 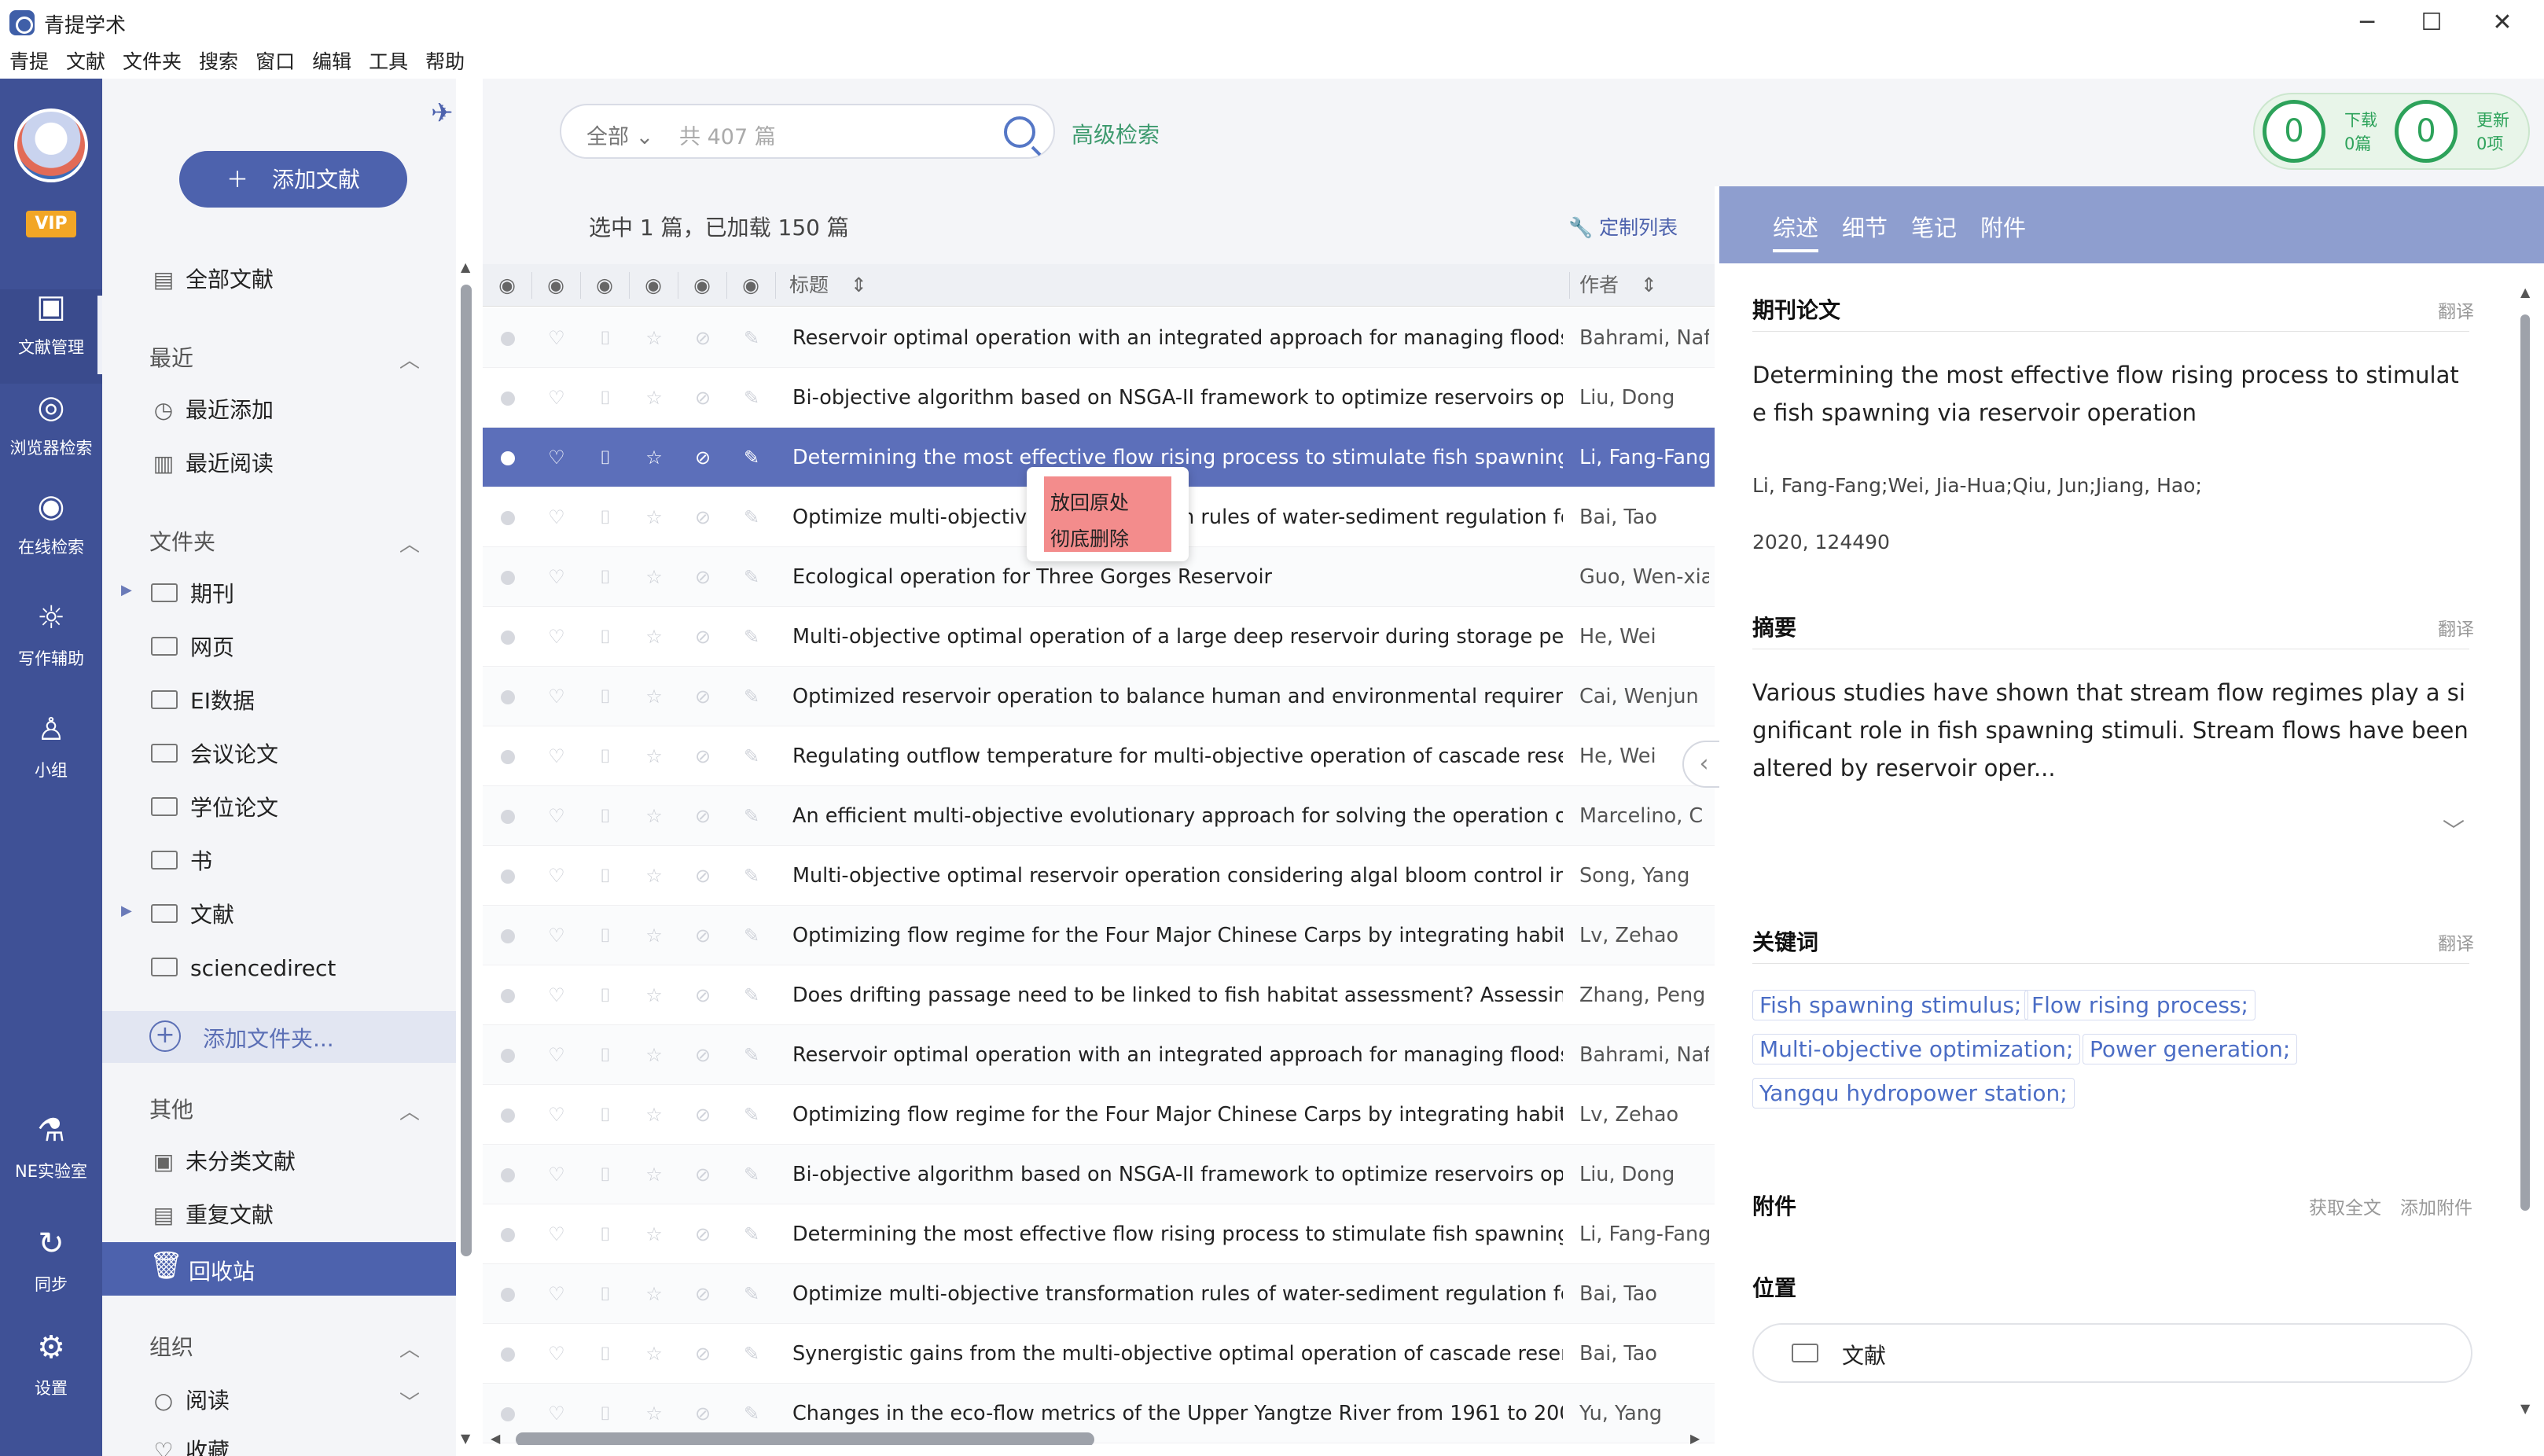 What do you see at coordinates (1695, 1438) in the screenshot?
I see `scroll-right-arrow-icon: ▶` at bounding box center [1695, 1438].